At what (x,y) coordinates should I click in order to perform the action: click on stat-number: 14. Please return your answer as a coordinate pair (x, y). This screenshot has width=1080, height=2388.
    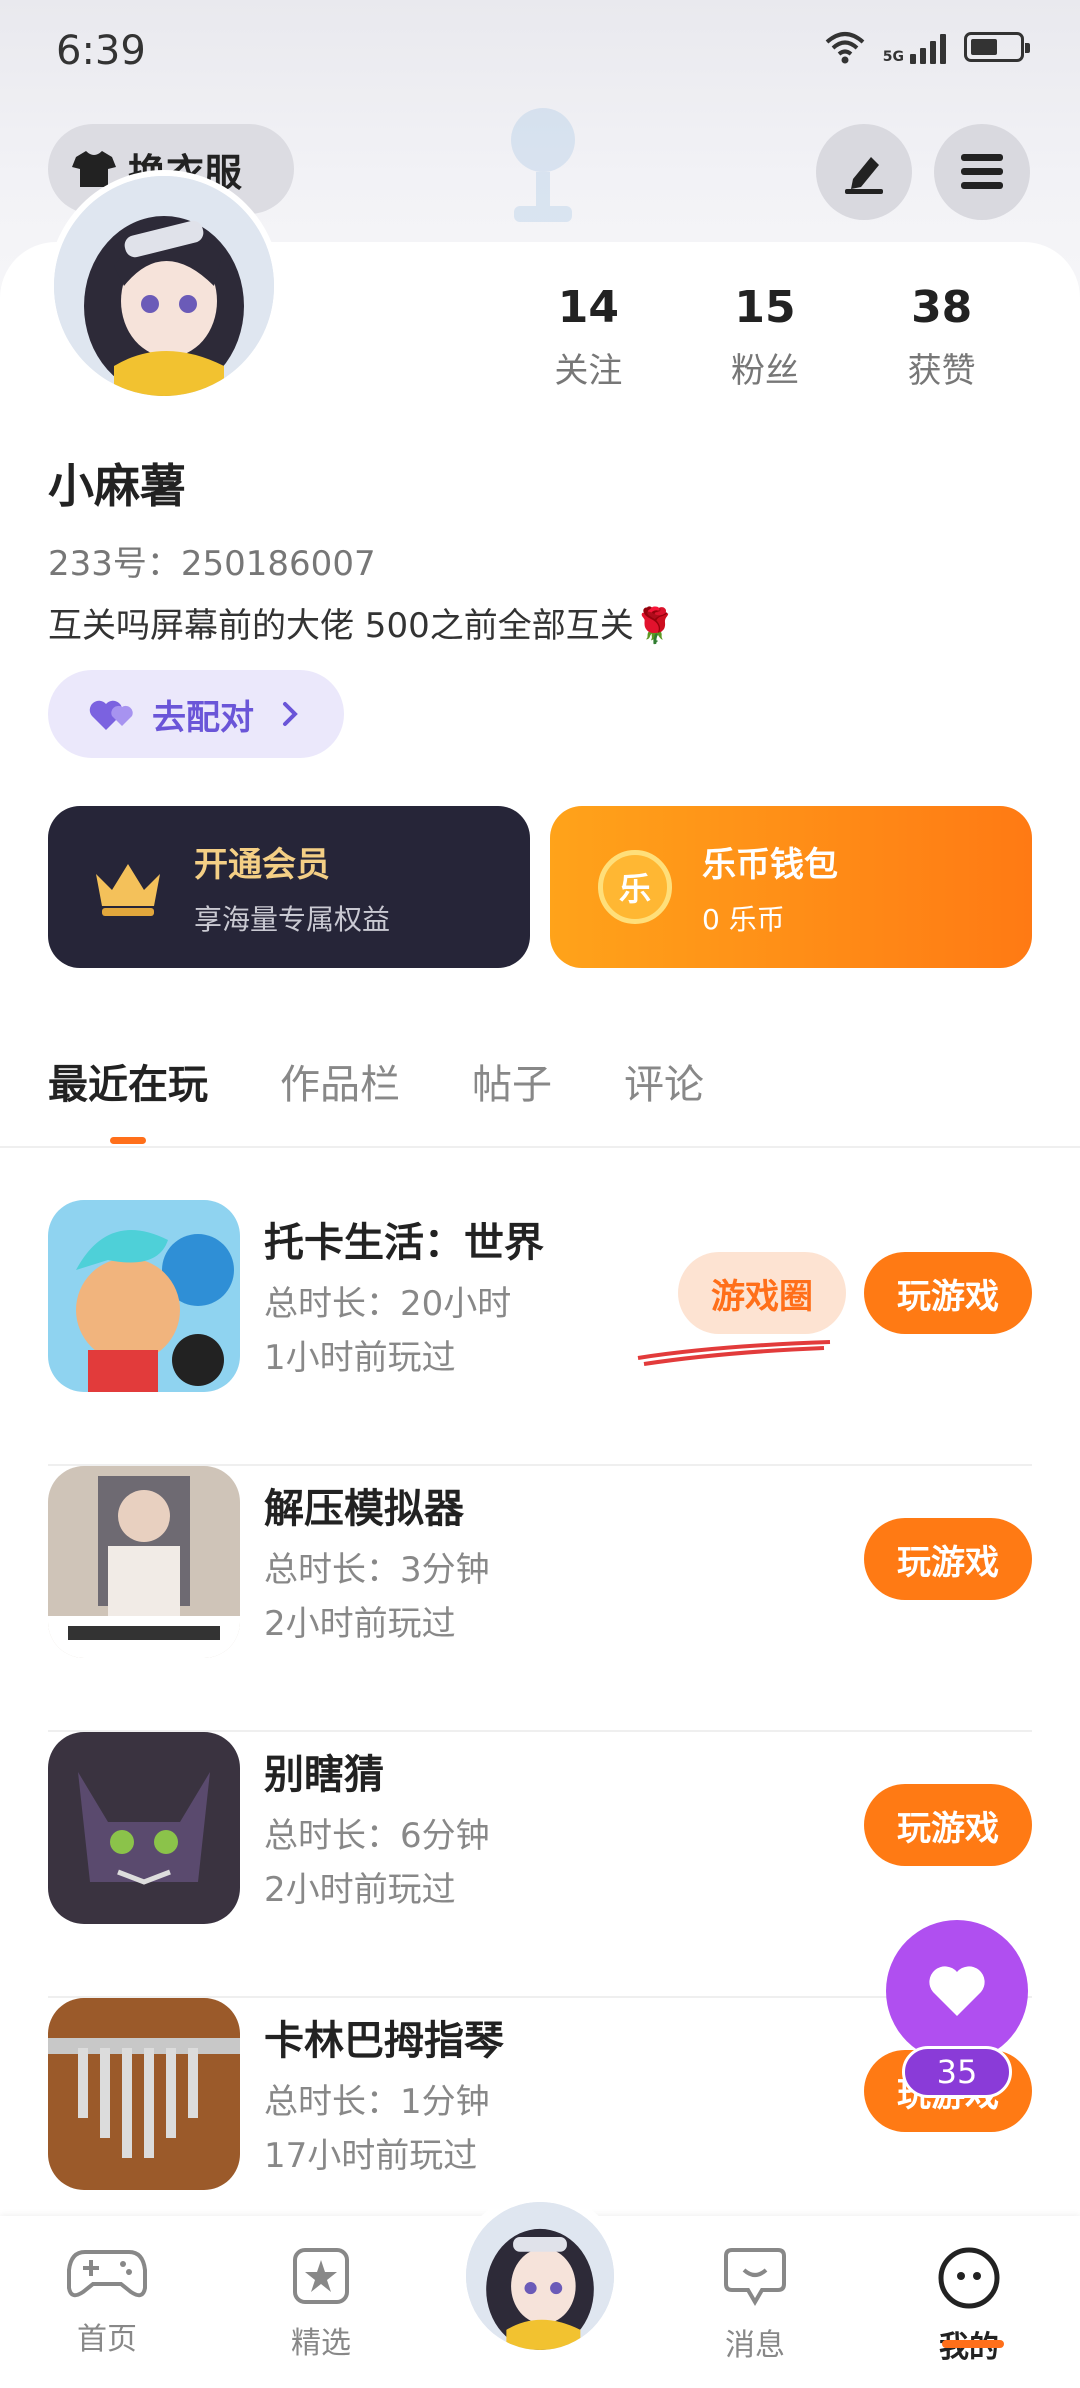
    Looking at the image, I should click on (588, 307).